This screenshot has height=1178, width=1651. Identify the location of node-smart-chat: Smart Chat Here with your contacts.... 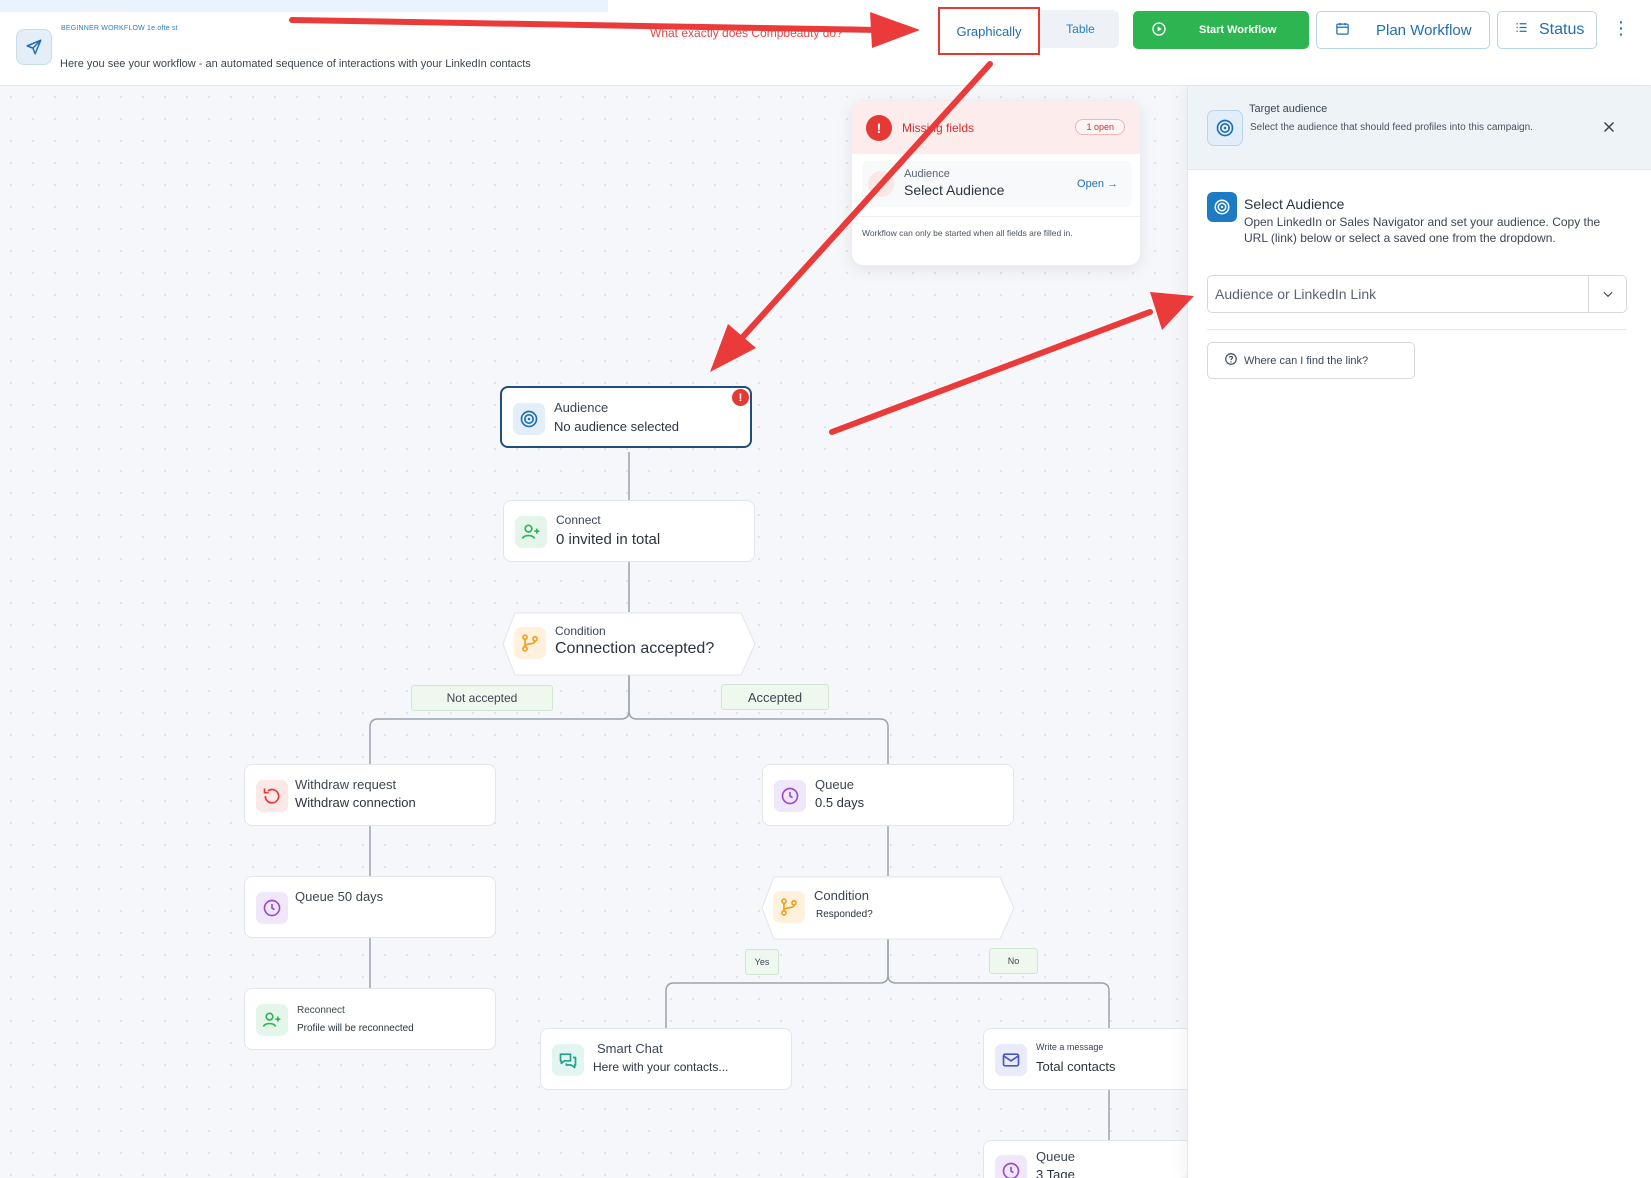
(666, 1059).